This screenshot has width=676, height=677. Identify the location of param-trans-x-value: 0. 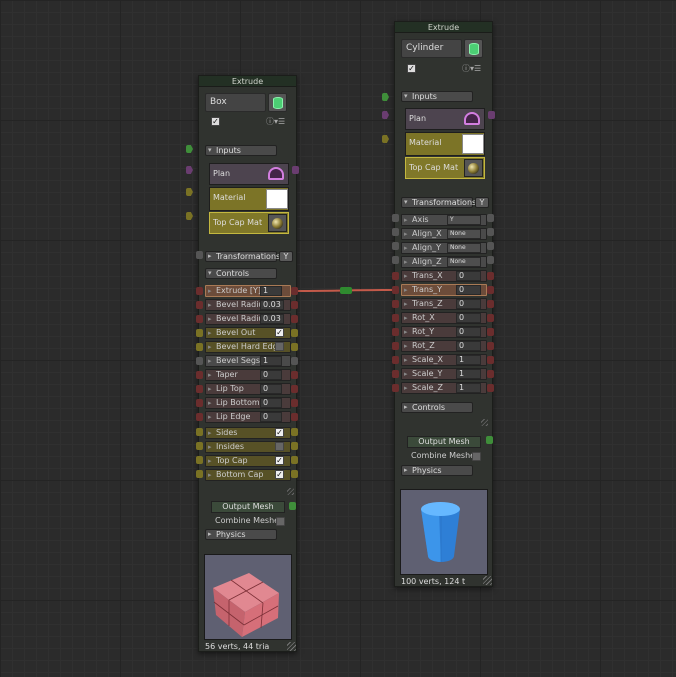
(468, 276).